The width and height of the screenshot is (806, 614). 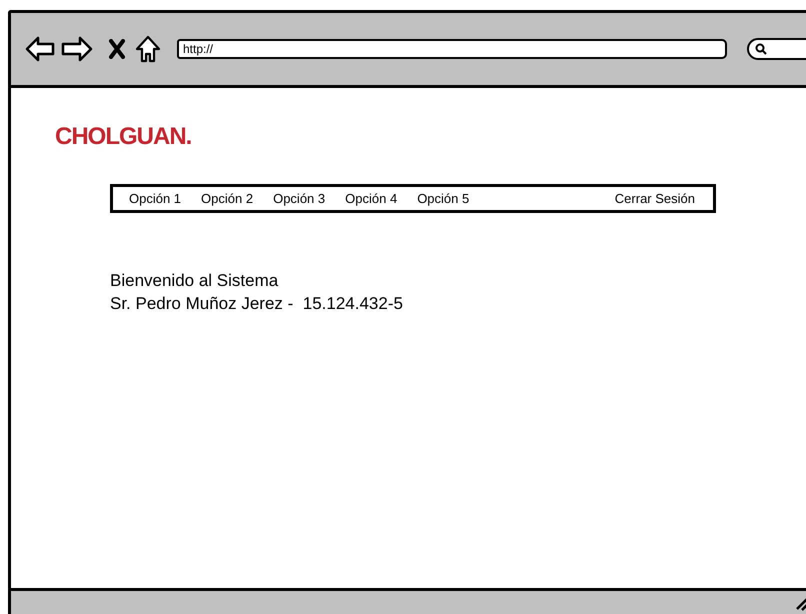 What do you see at coordinates (148, 49) in the screenshot?
I see `home-icon` at bounding box center [148, 49].